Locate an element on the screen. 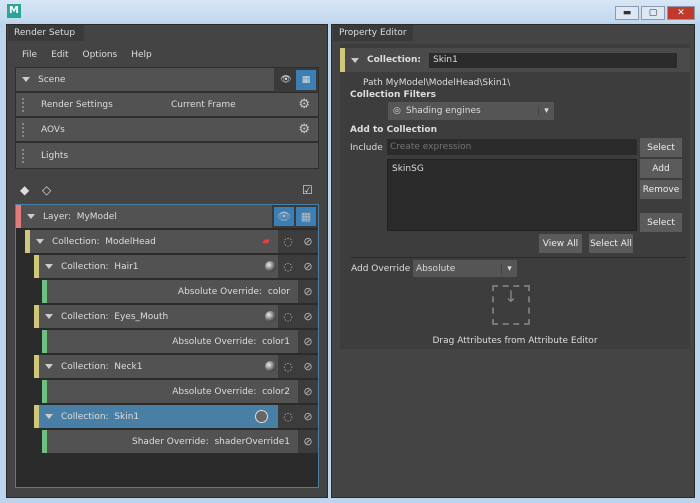  layer-prefix: Layer: is located at coordinates (57, 216).